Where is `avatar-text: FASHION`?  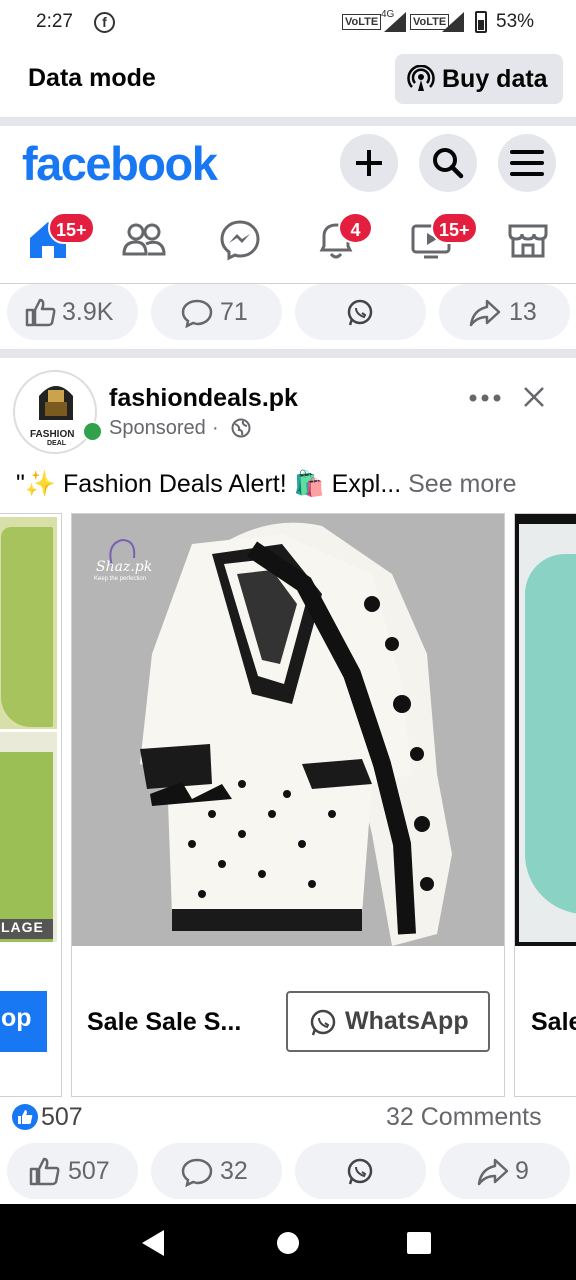
avatar-text: FASHION is located at coordinates (52, 434).